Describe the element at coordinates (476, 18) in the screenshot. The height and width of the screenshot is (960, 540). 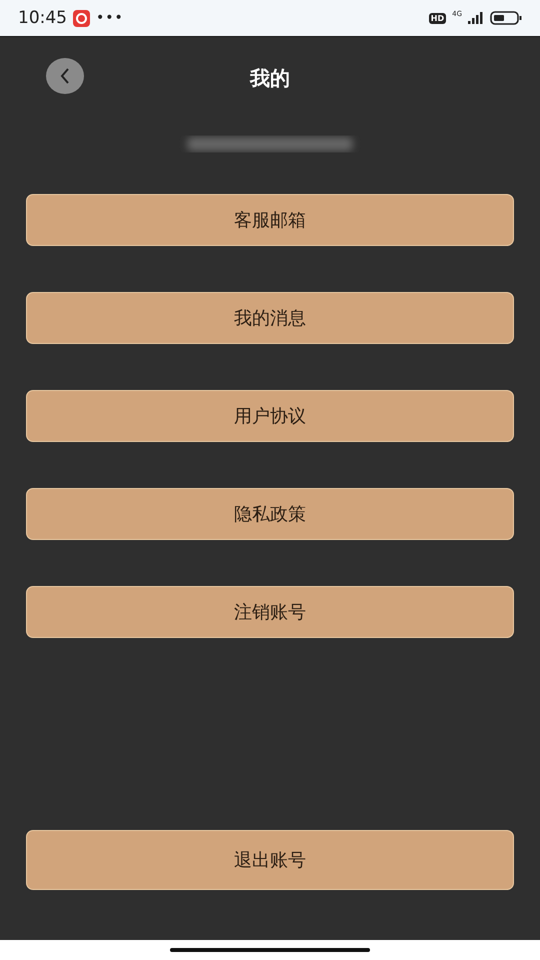
I see `signal-icon` at that location.